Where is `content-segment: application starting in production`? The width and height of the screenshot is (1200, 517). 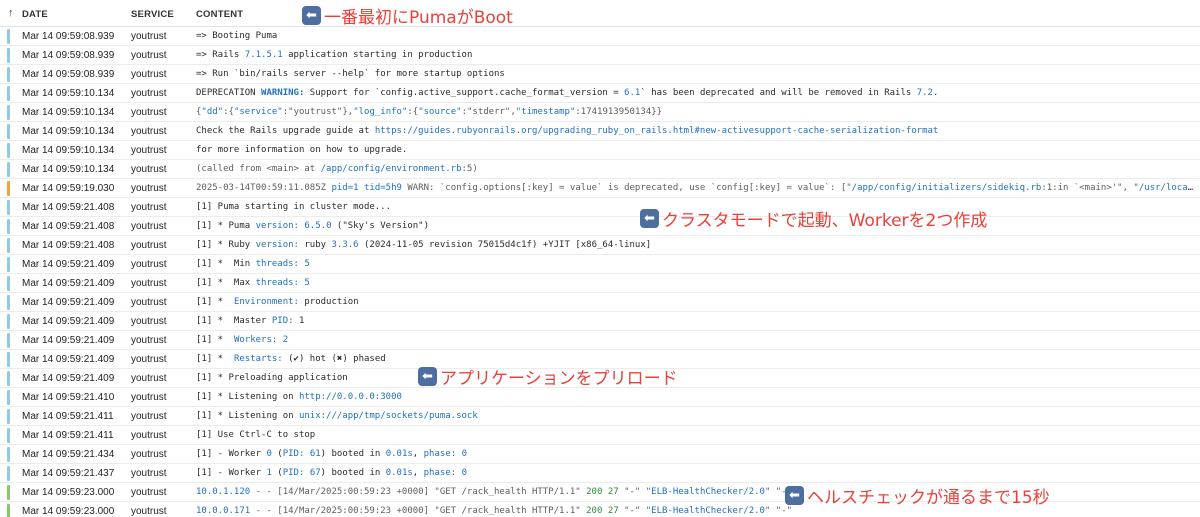 content-segment: application starting in production is located at coordinates (377, 55).